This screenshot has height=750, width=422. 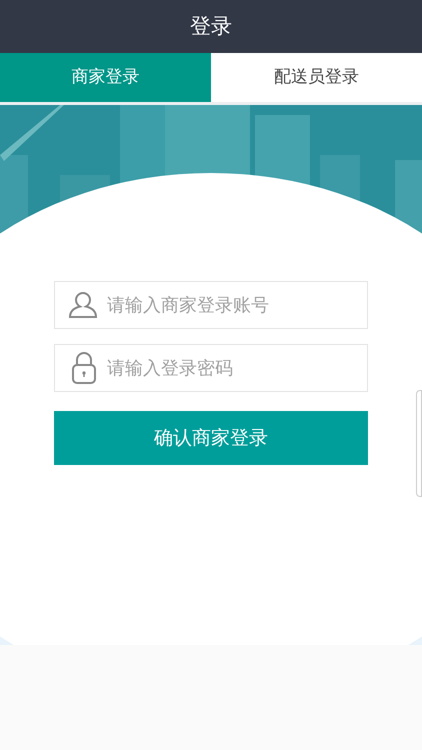 What do you see at coordinates (419, 443) in the screenshot?
I see `side-handle` at bounding box center [419, 443].